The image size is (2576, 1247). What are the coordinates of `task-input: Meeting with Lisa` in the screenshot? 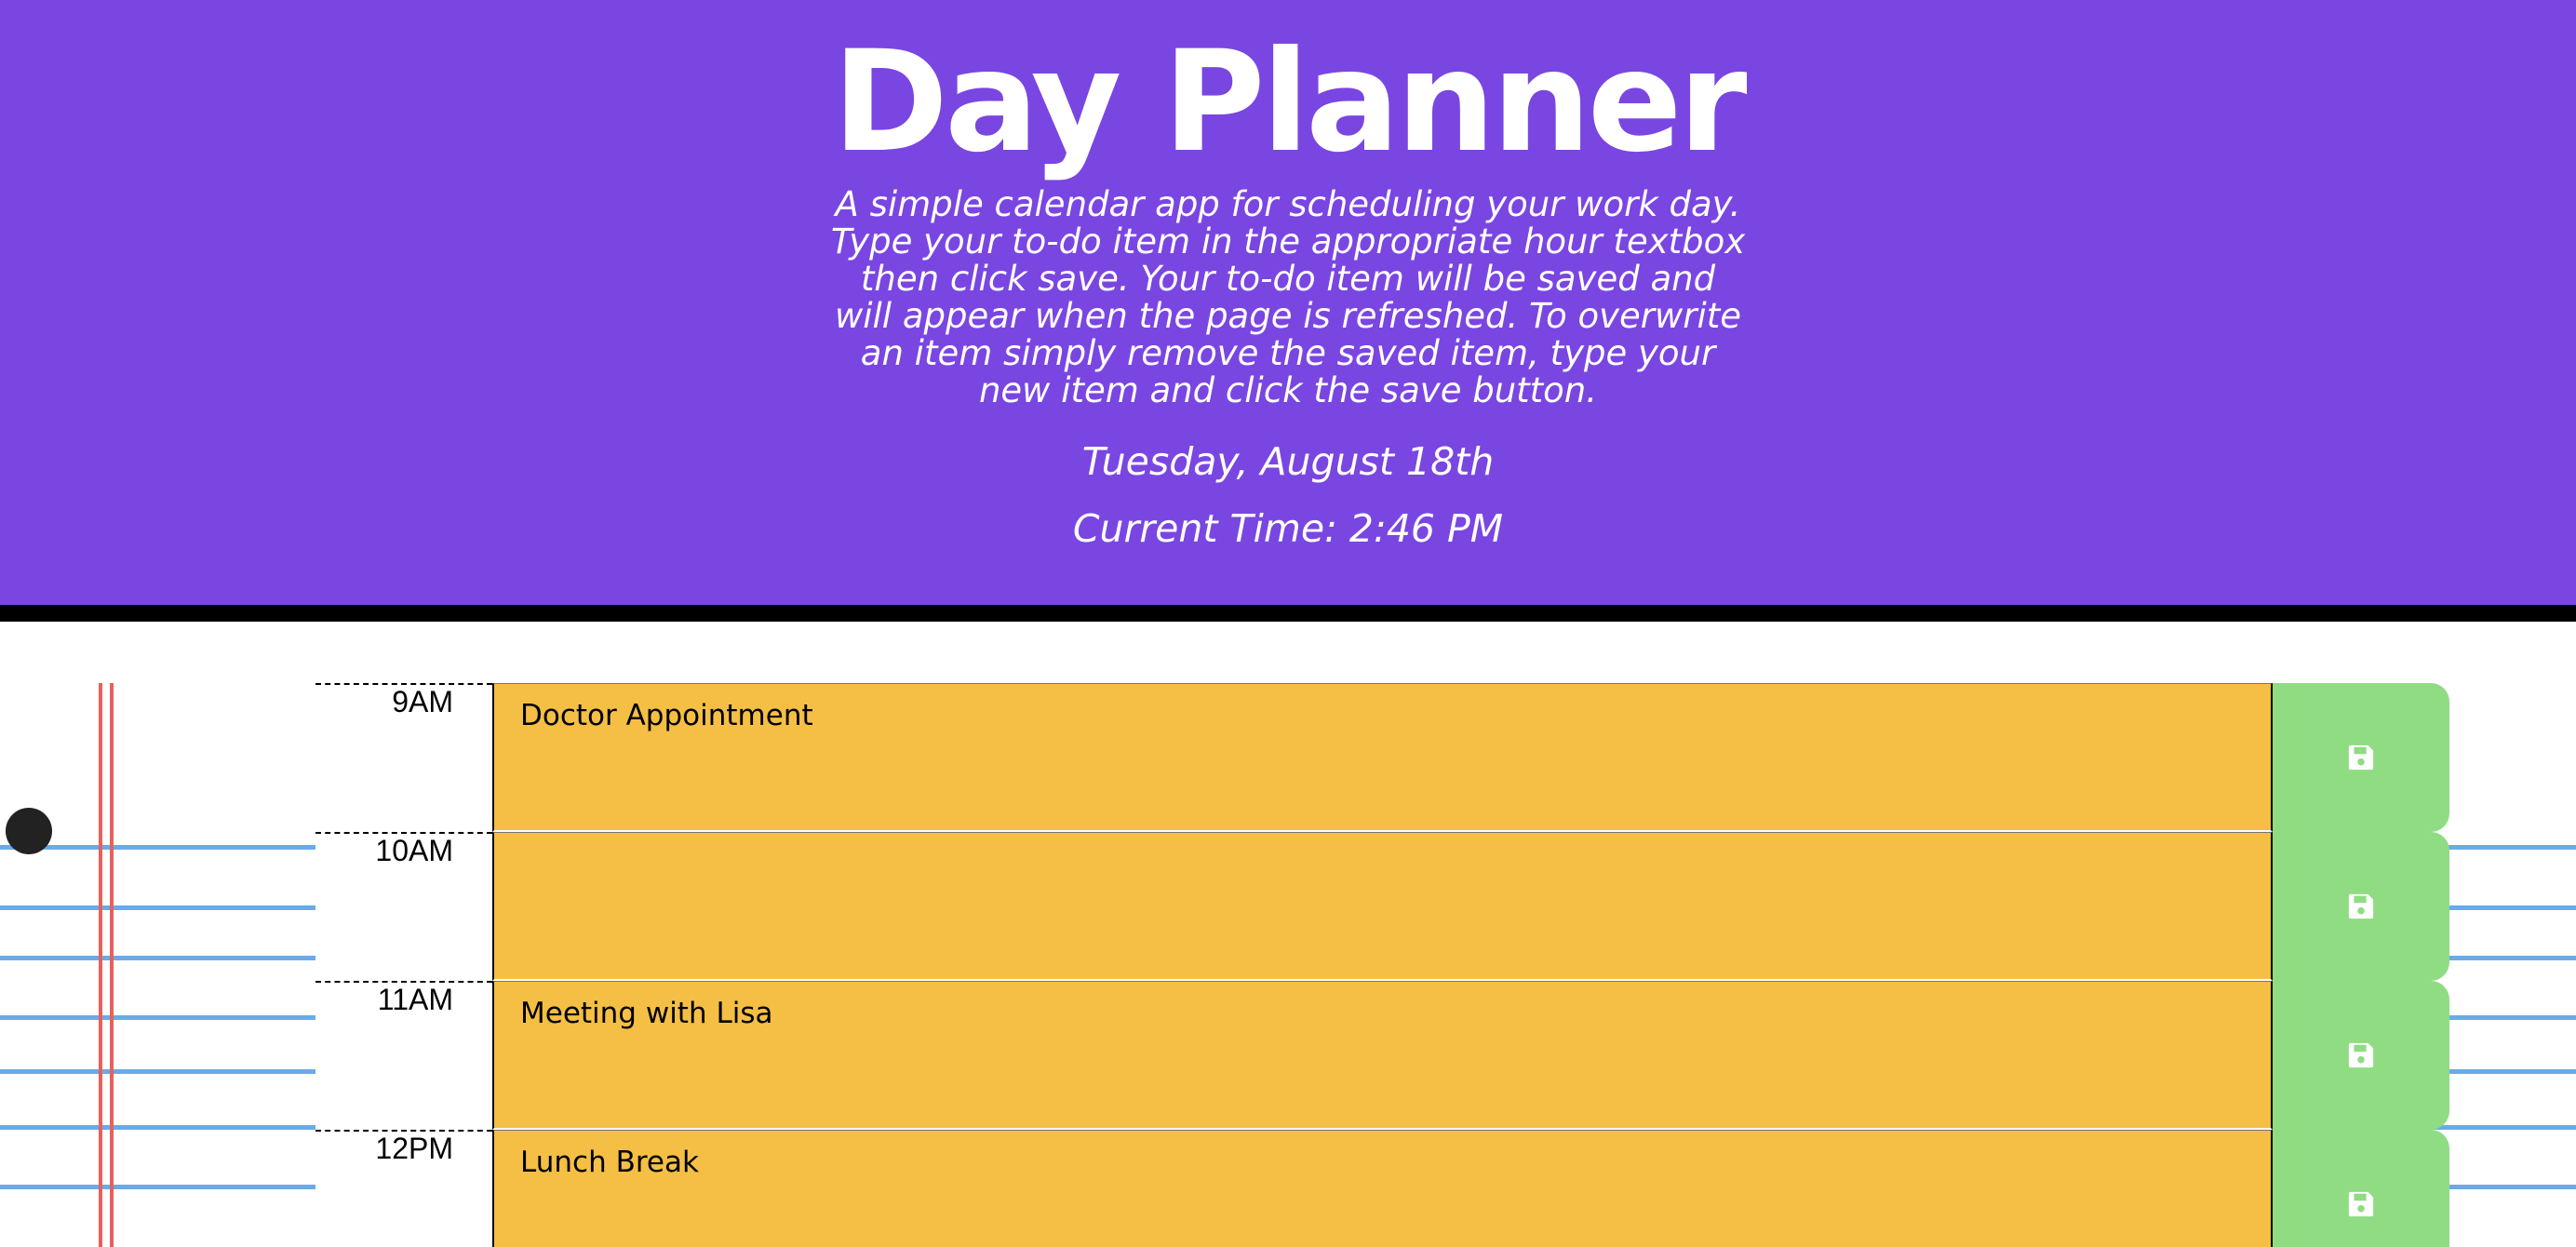 It's located at (1382, 1055).